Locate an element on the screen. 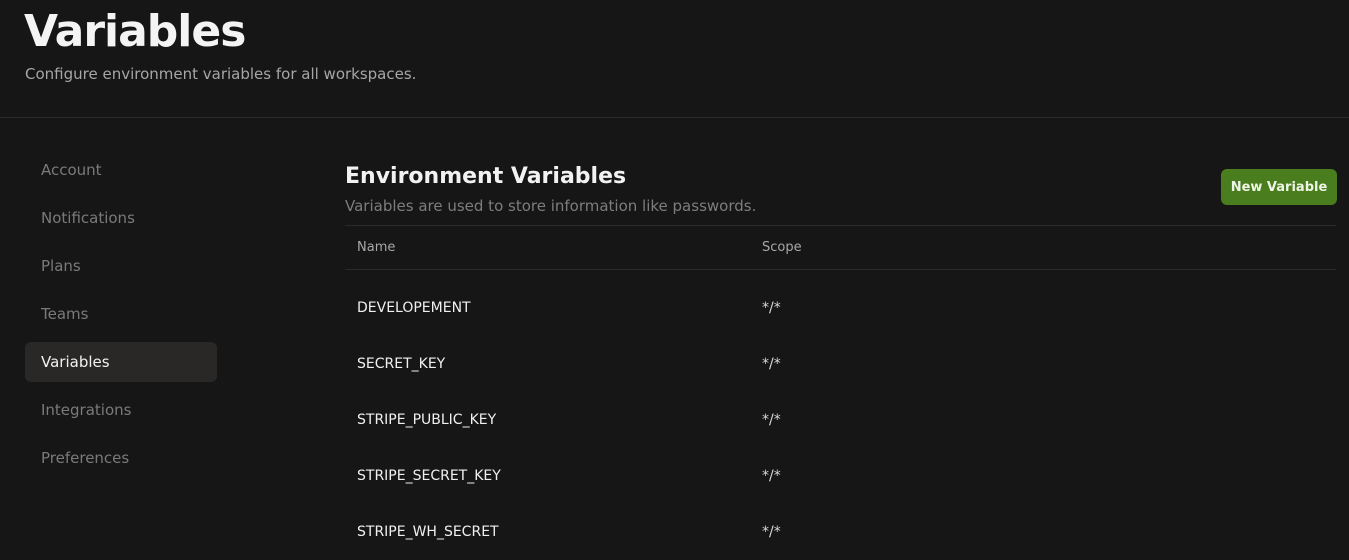 This screenshot has height=560, width=1349. variable-name: STRIPE_WH_SECRET is located at coordinates (428, 532).